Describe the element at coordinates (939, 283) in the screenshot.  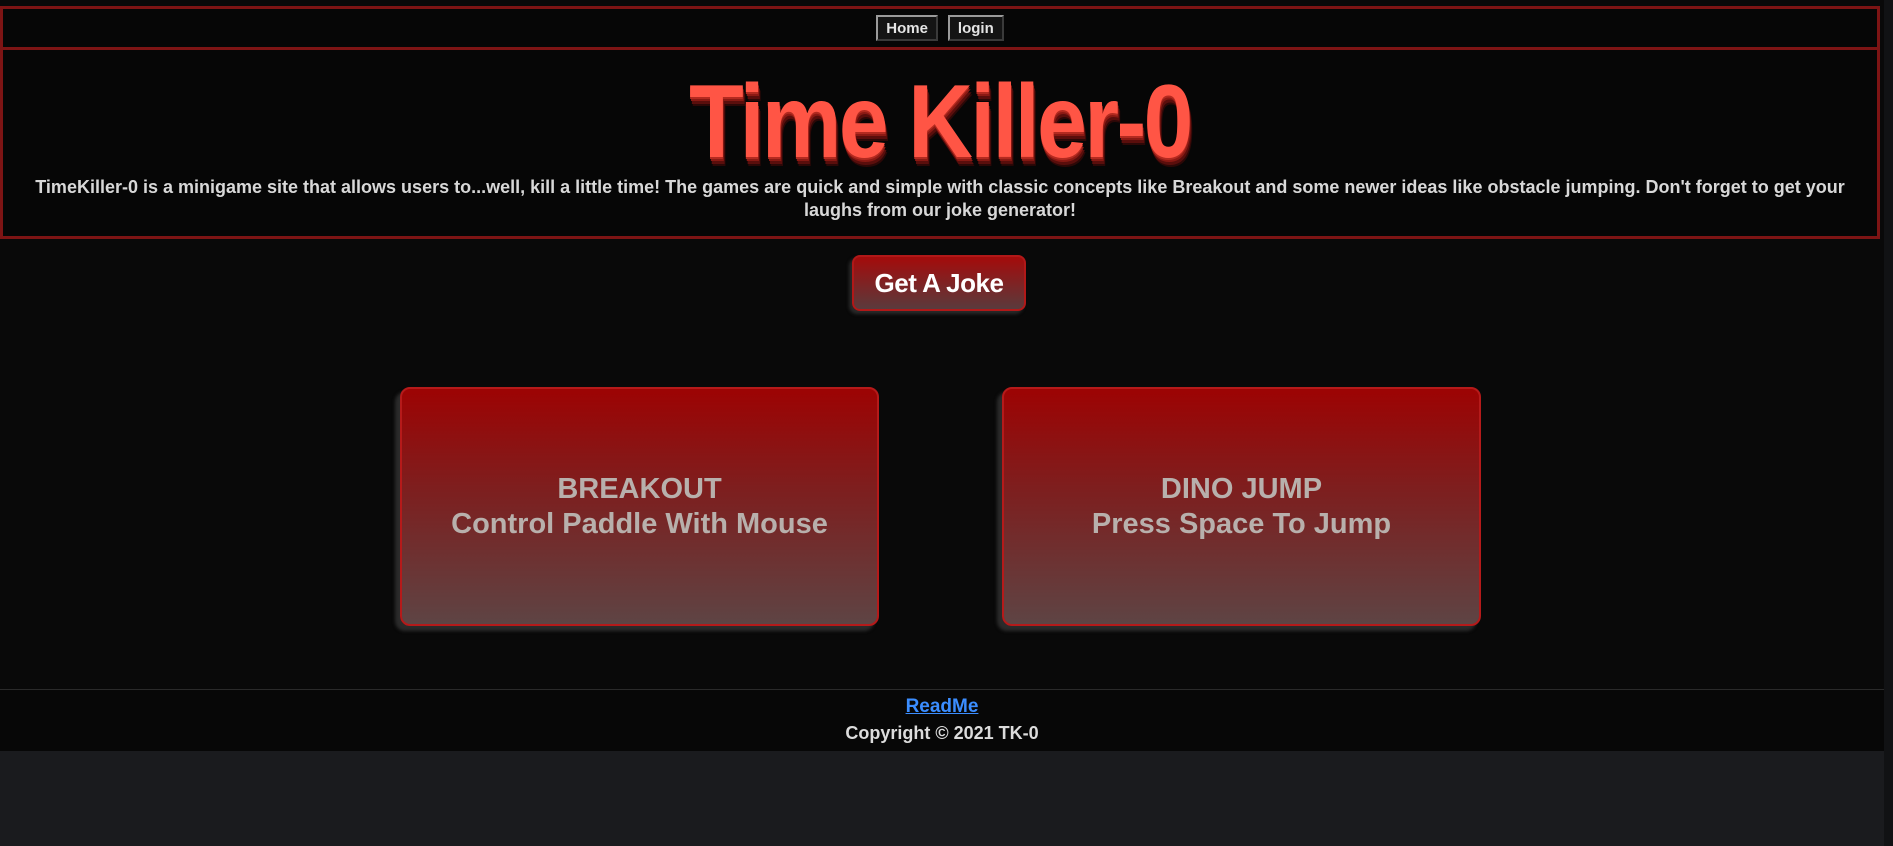
I see `get-joke-button: Get A Joke` at that location.